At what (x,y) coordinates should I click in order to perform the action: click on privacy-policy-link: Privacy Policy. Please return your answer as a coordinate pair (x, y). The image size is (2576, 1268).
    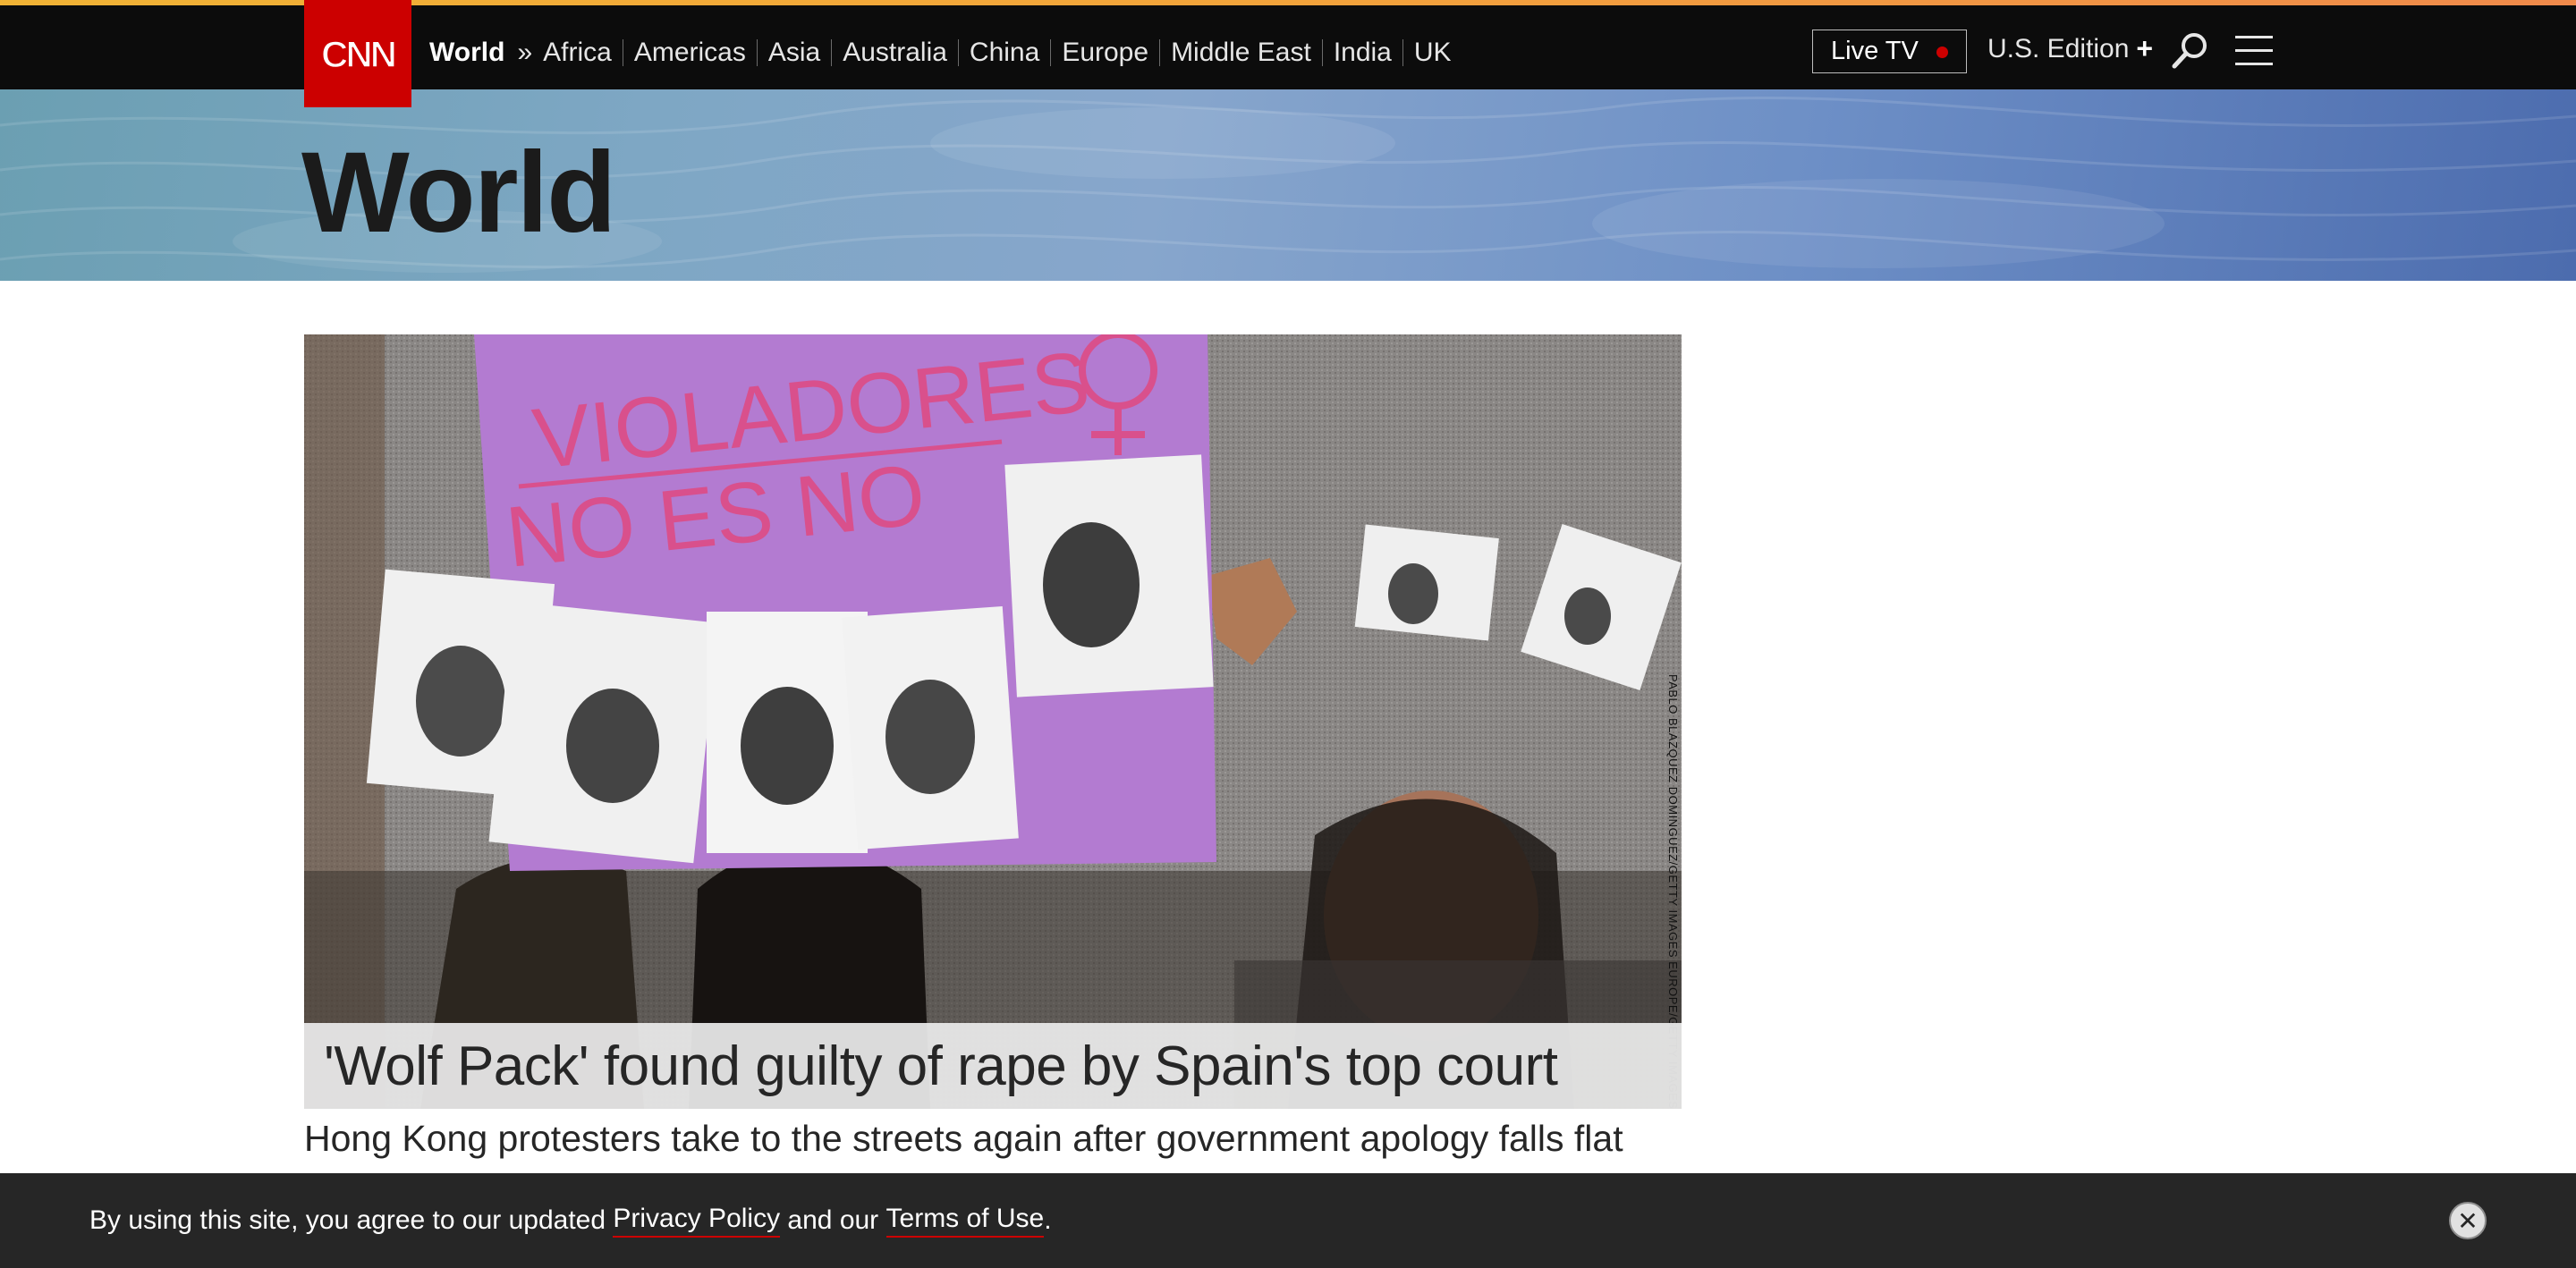
    Looking at the image, I should click on (697, 1221).